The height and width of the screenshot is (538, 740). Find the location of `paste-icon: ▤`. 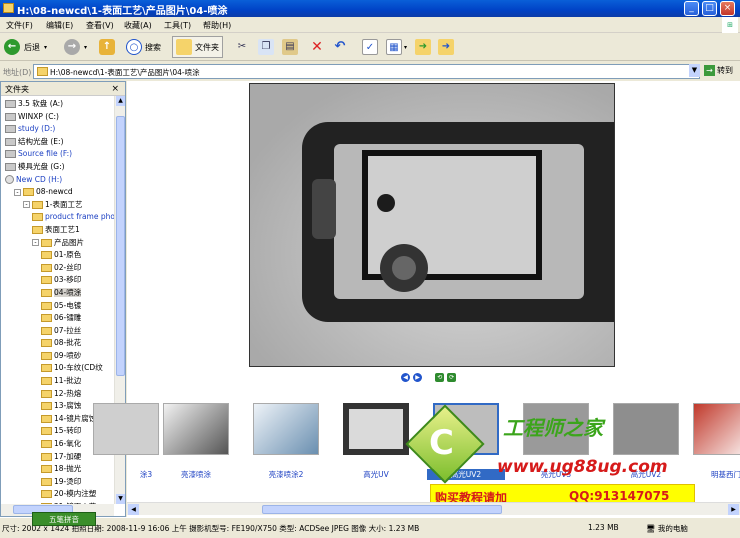

paste-icon: ▤ is located at coordinates (290, 47).